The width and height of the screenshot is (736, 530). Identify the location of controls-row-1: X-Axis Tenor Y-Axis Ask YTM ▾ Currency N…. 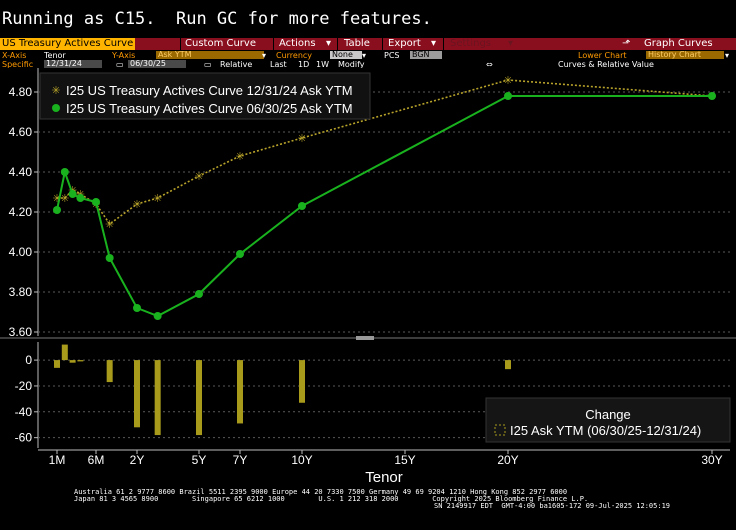
(368, 55).